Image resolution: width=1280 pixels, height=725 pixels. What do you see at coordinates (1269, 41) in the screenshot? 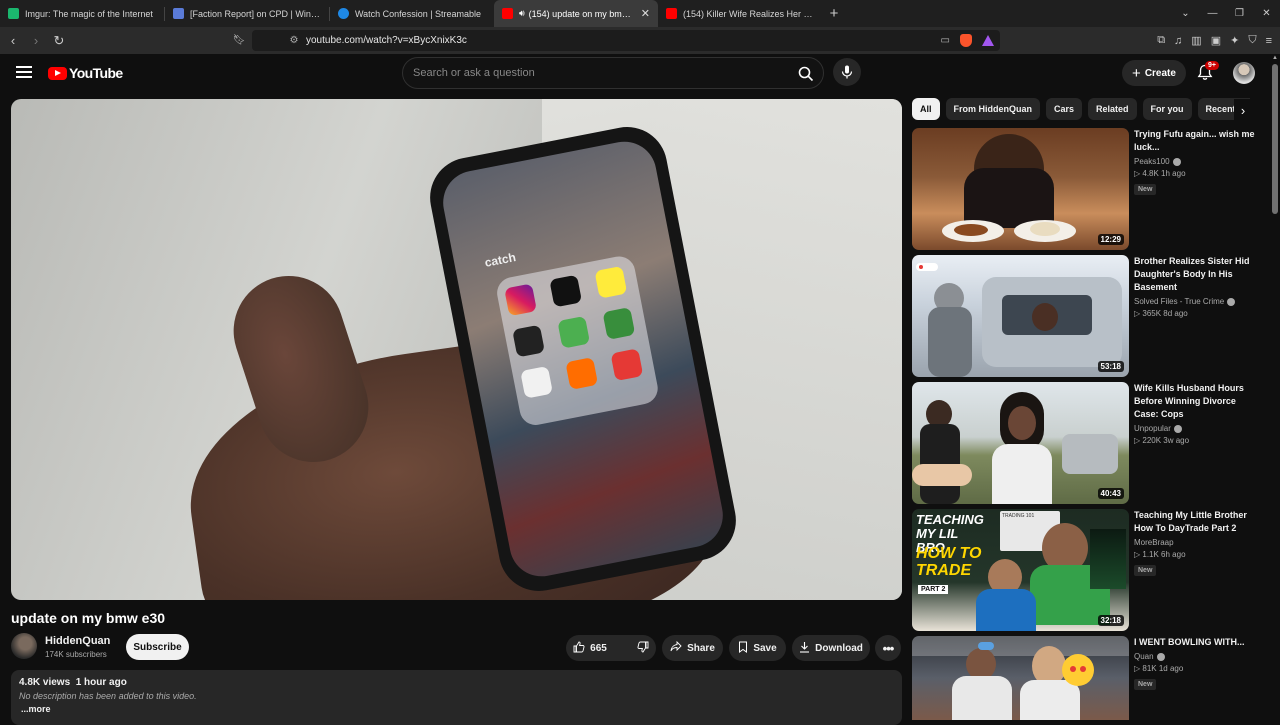
I see `menu-icon: ≡` at bounding box center [1269, 41].